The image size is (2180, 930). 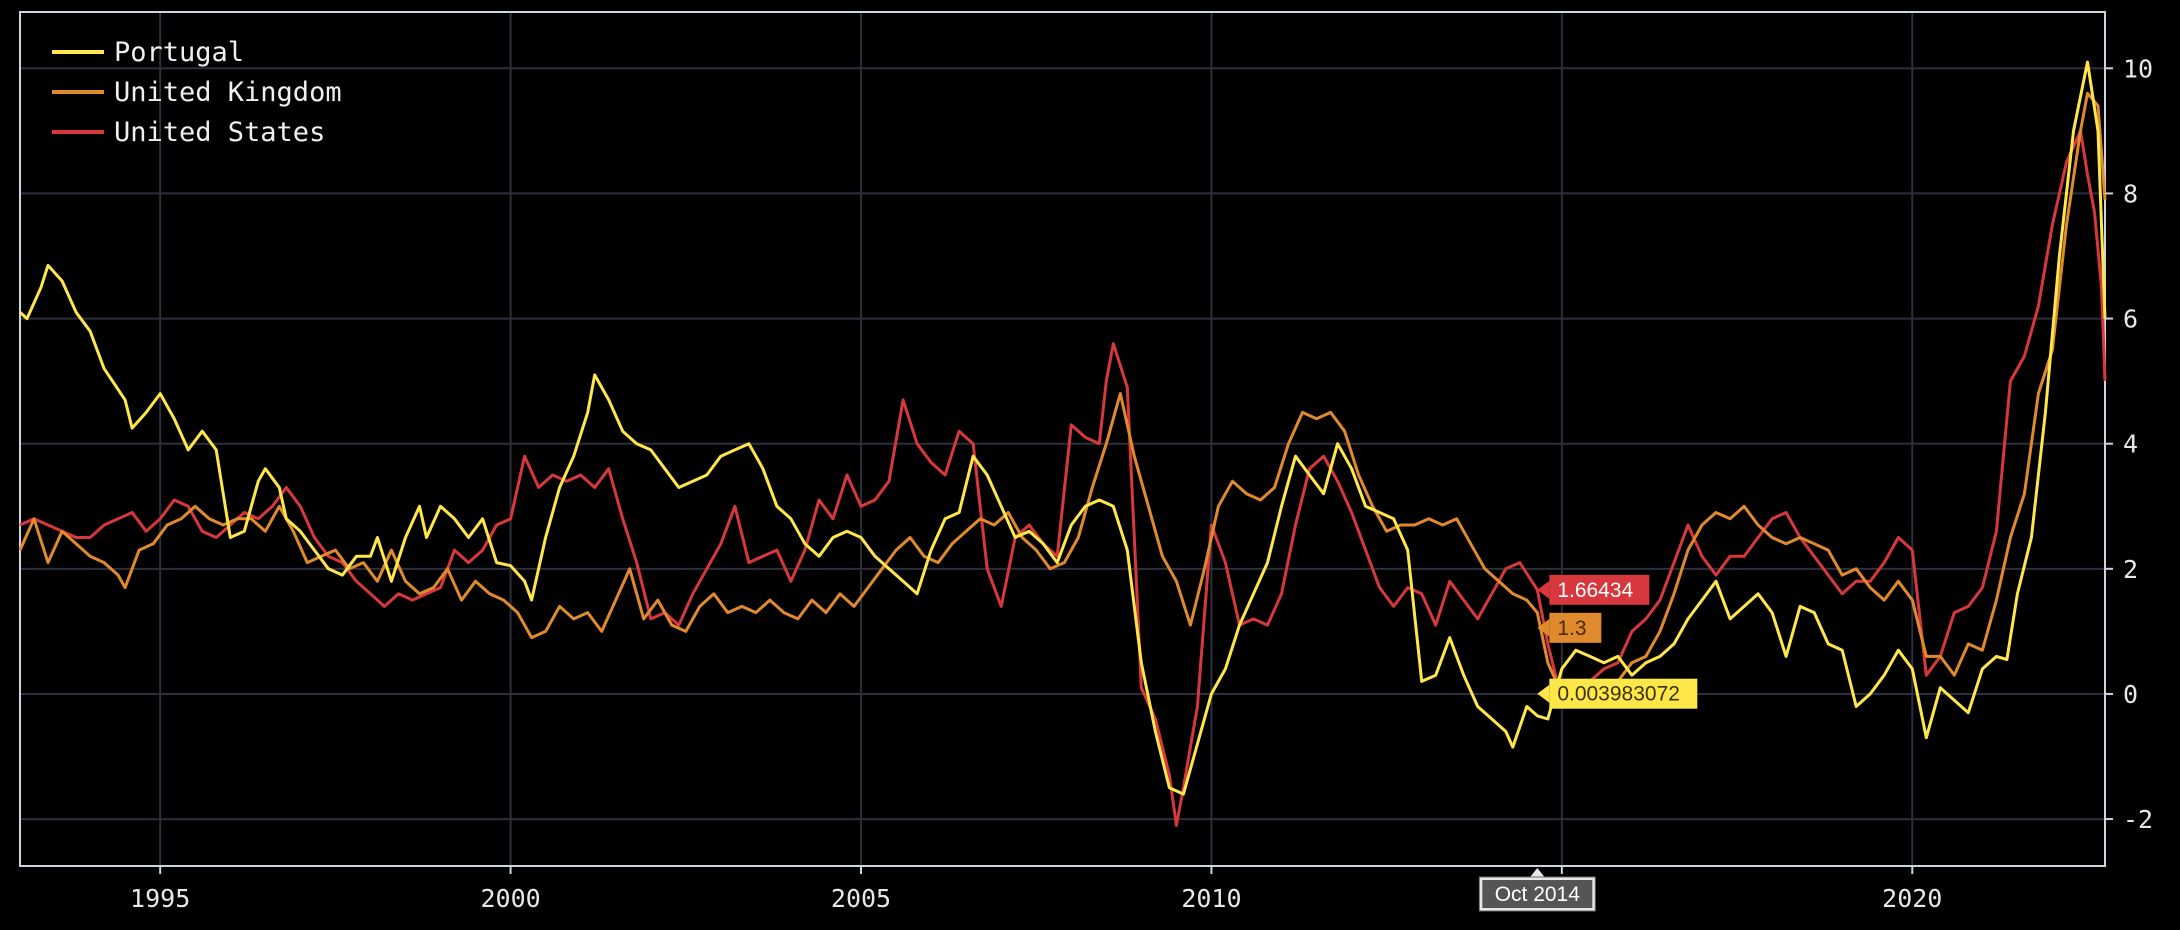 I want to click on hover-value-label: 1.3, so click(x=1571, y=628).